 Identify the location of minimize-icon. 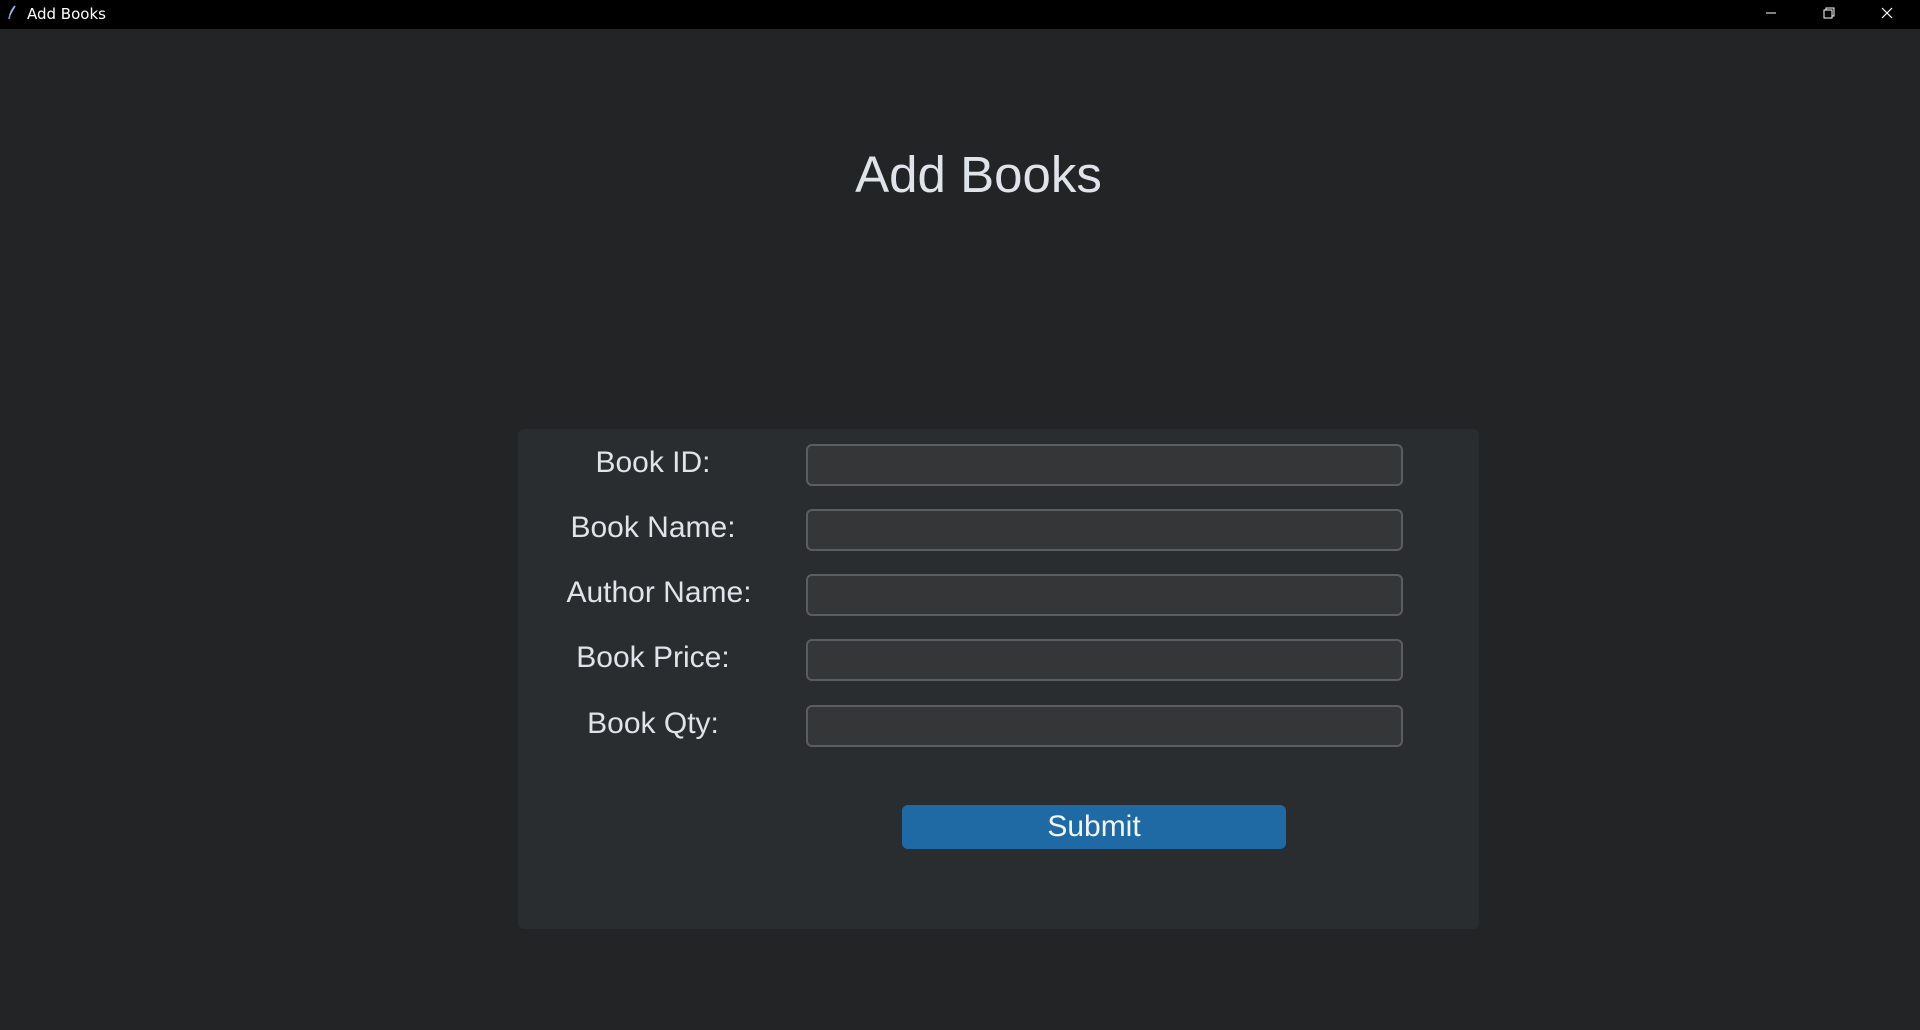
(1771, 15).